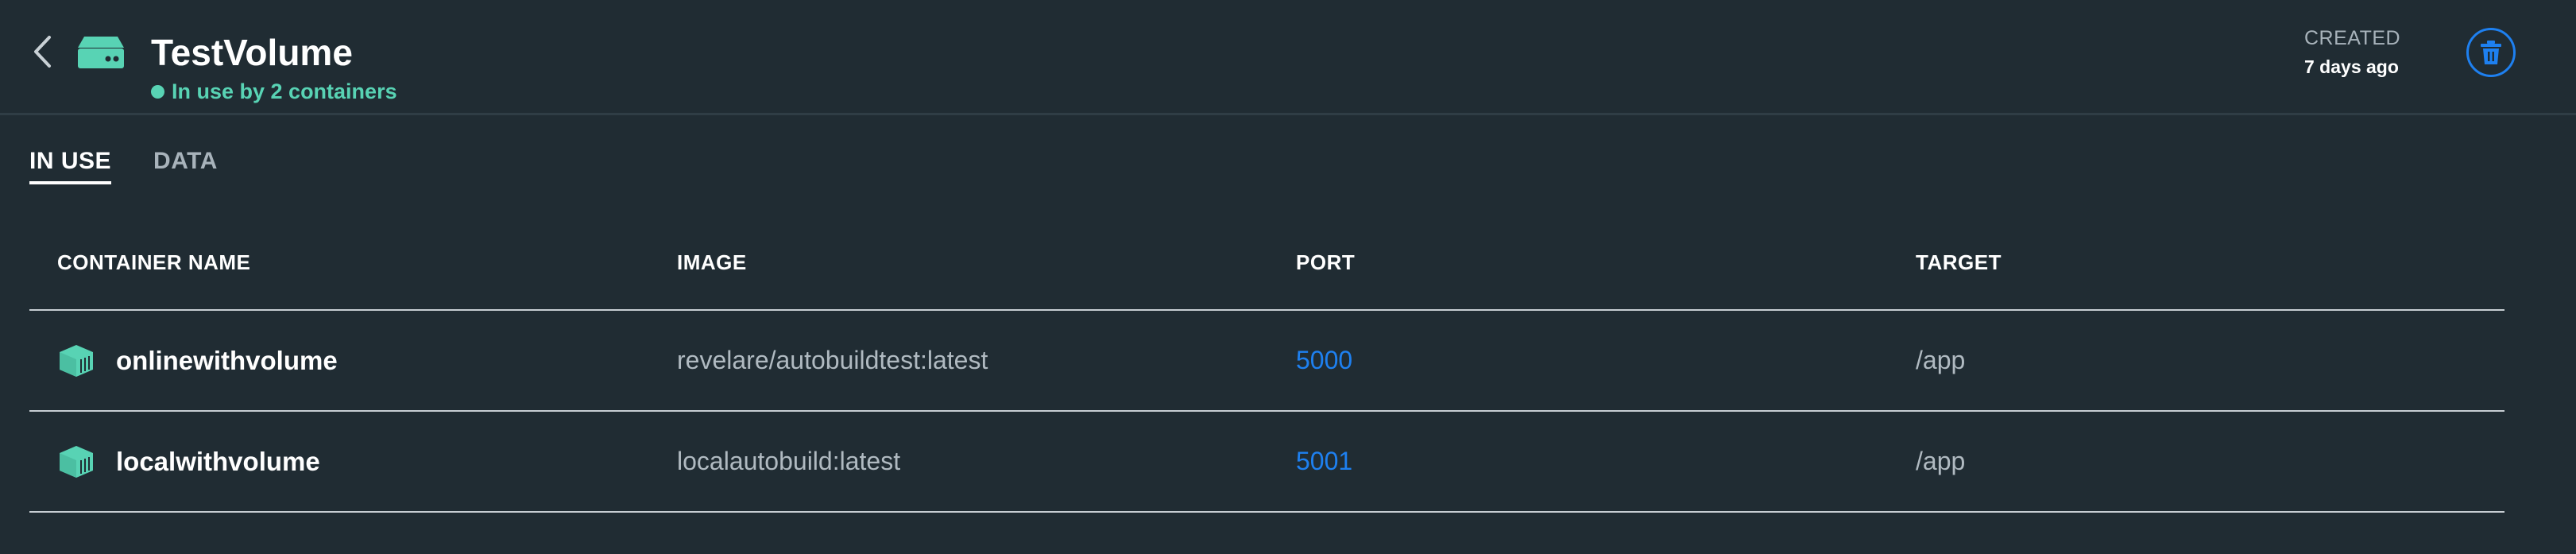 Image resolution: width=2576 pixels, height=554 pixels. What do you see at coordinates (154, 262) in the screenshot?
I see `column-header-container-name: CONTAINER NAME` at bounding box center [154, 262].